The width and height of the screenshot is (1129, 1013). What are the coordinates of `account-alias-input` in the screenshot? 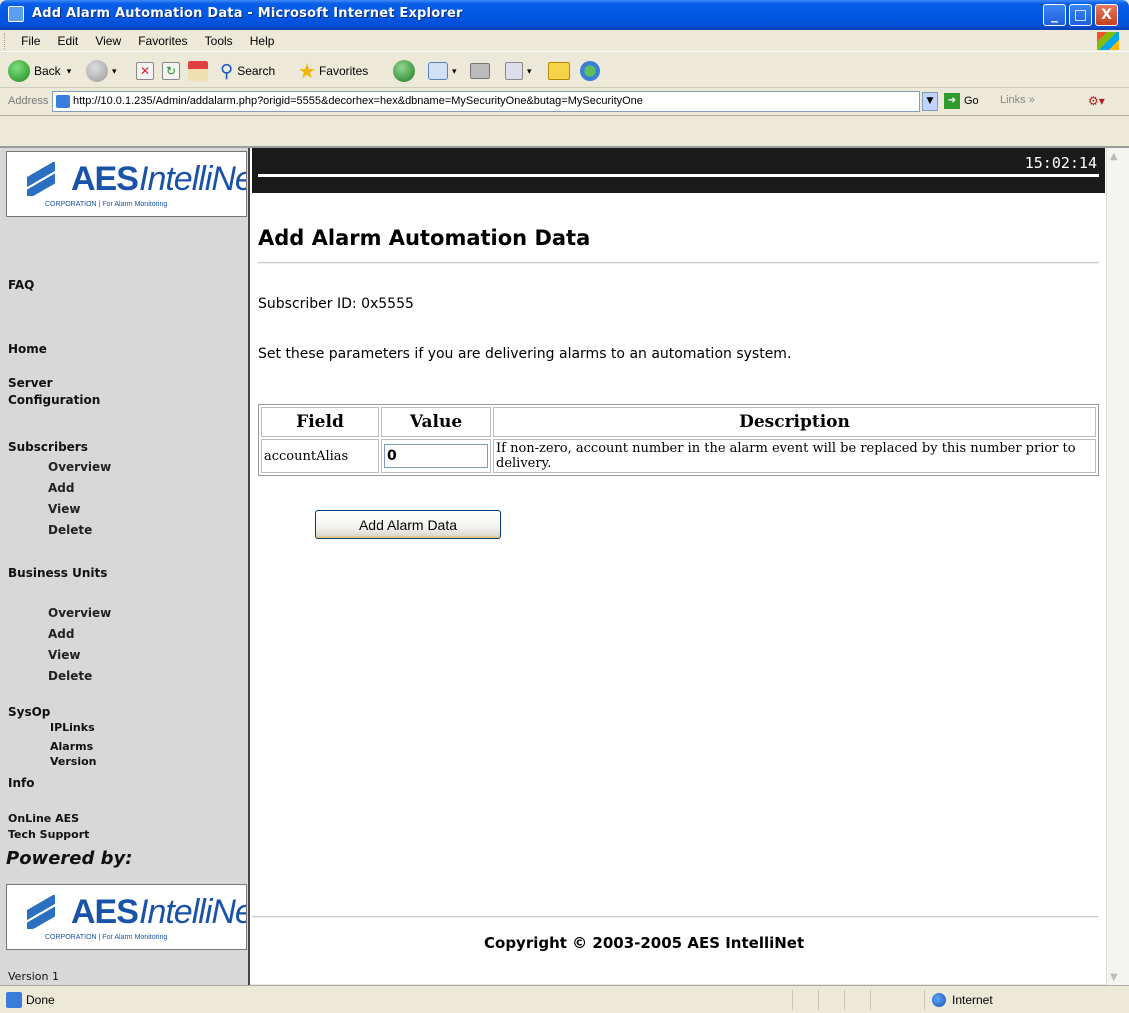 It's located at (436, 456).